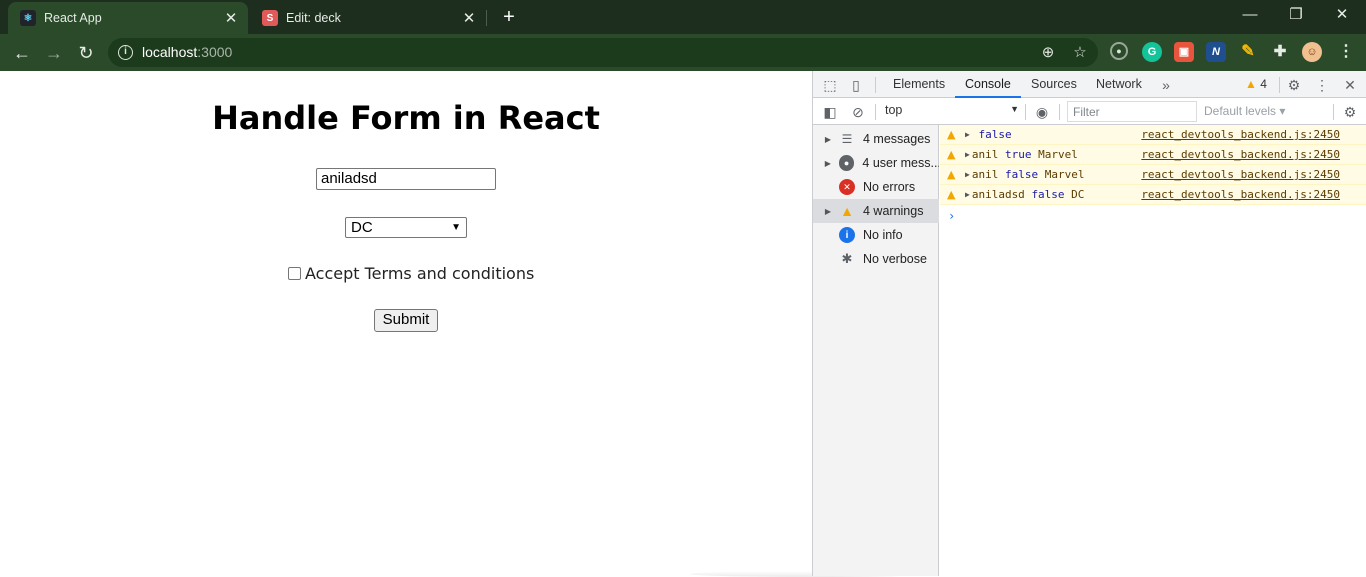 This screenshot has height=577, width=1366. I want to click on error-icon: ✕, so click(847, 187).